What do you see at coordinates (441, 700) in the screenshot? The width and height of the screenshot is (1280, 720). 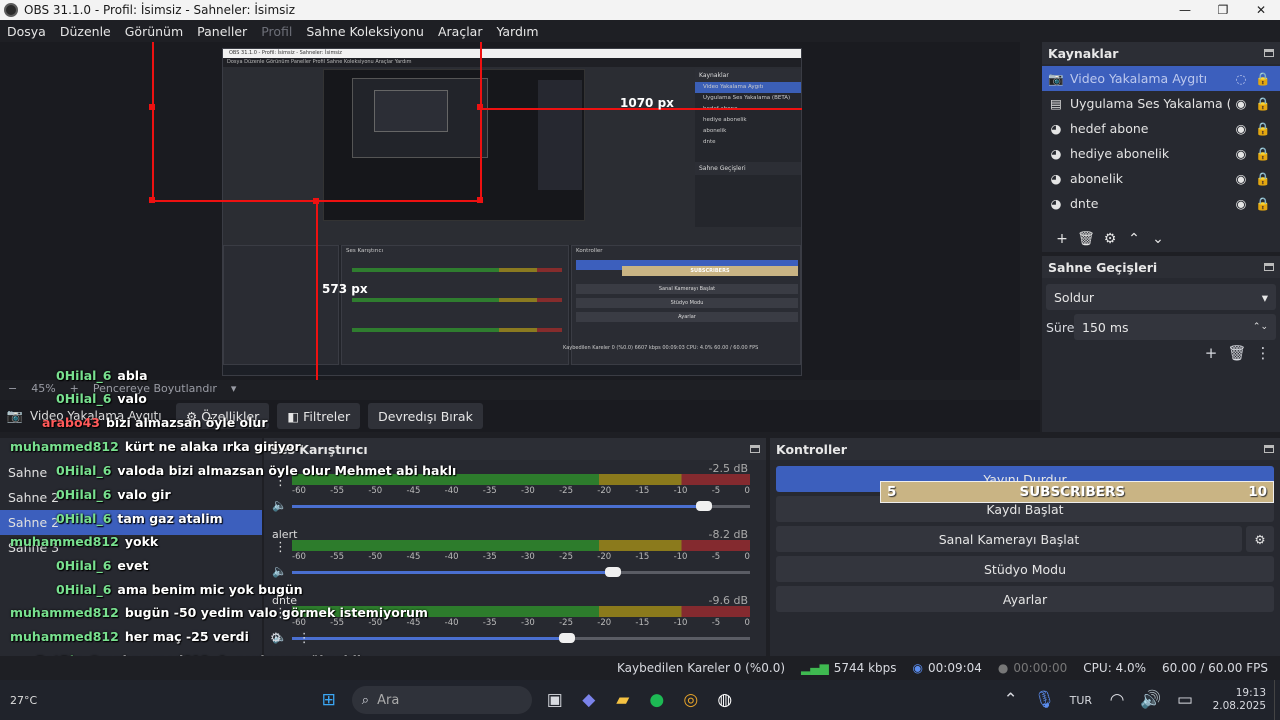 I see `taskbar-search: ⌕ Ara` at bounding box center [441, 700].